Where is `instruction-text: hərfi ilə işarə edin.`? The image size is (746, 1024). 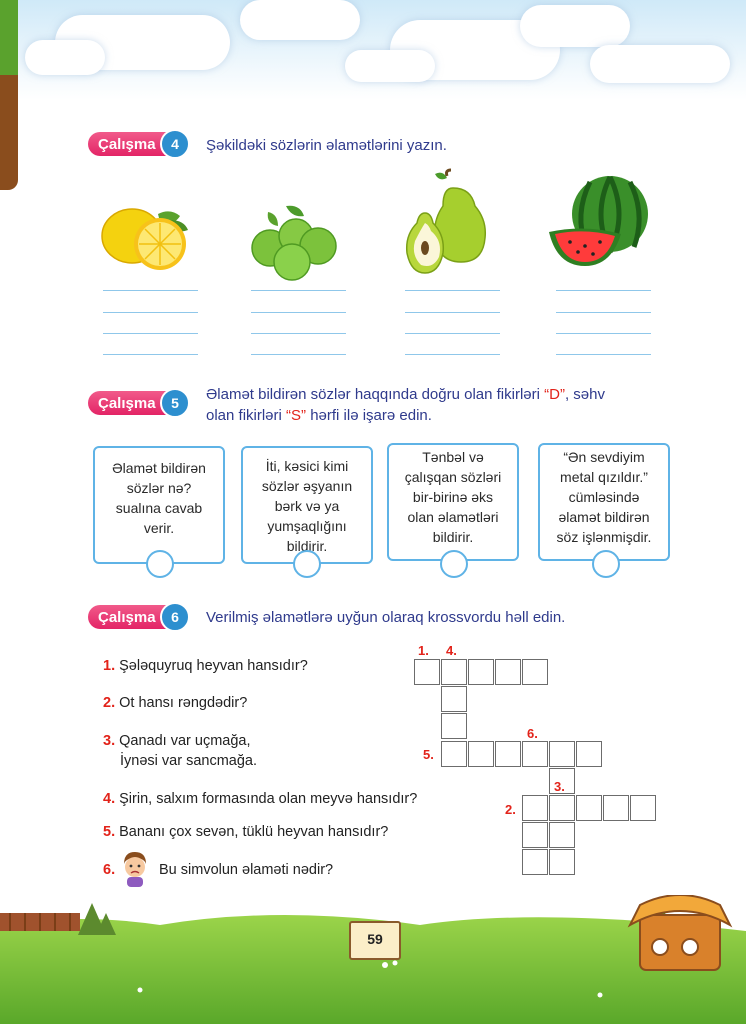 instruction-text: hərfi ilə işarə edin. is located at coordinates (369, 415).